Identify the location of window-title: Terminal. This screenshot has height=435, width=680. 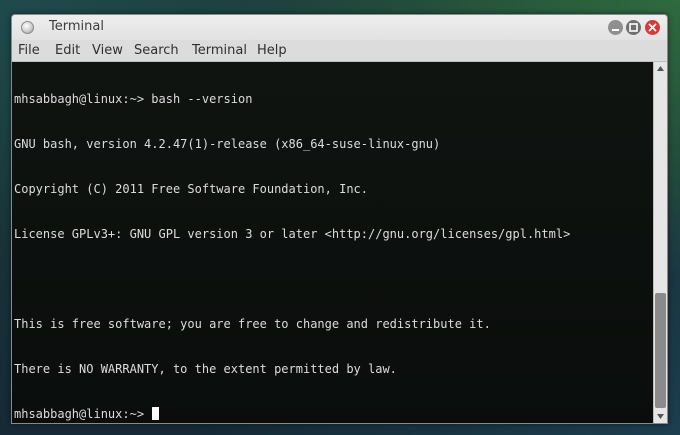
(76, 26).